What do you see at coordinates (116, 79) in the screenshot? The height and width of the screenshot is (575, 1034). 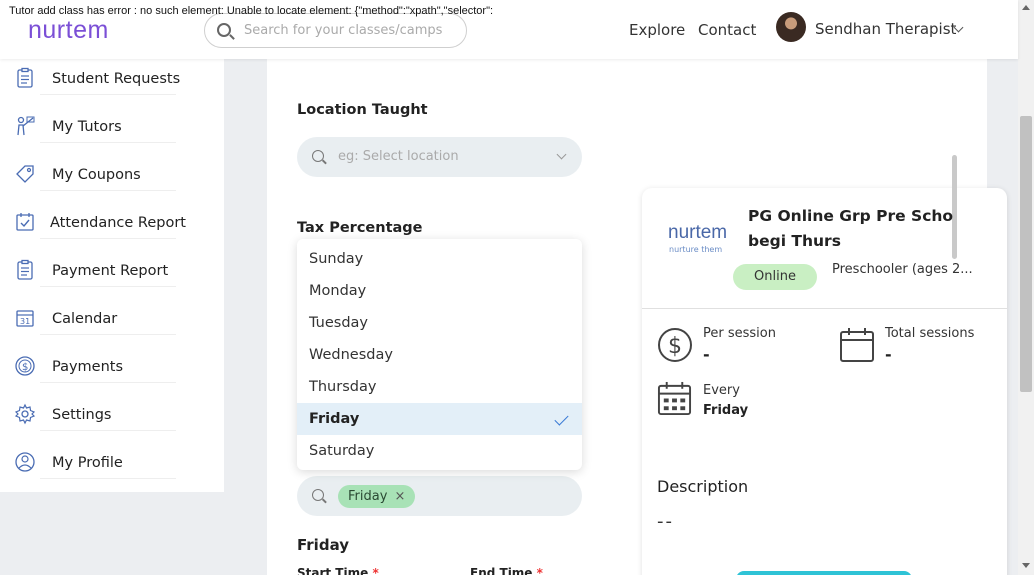 I see `sidebar-item-label: Student Requests` at bounding box center [116, 79].